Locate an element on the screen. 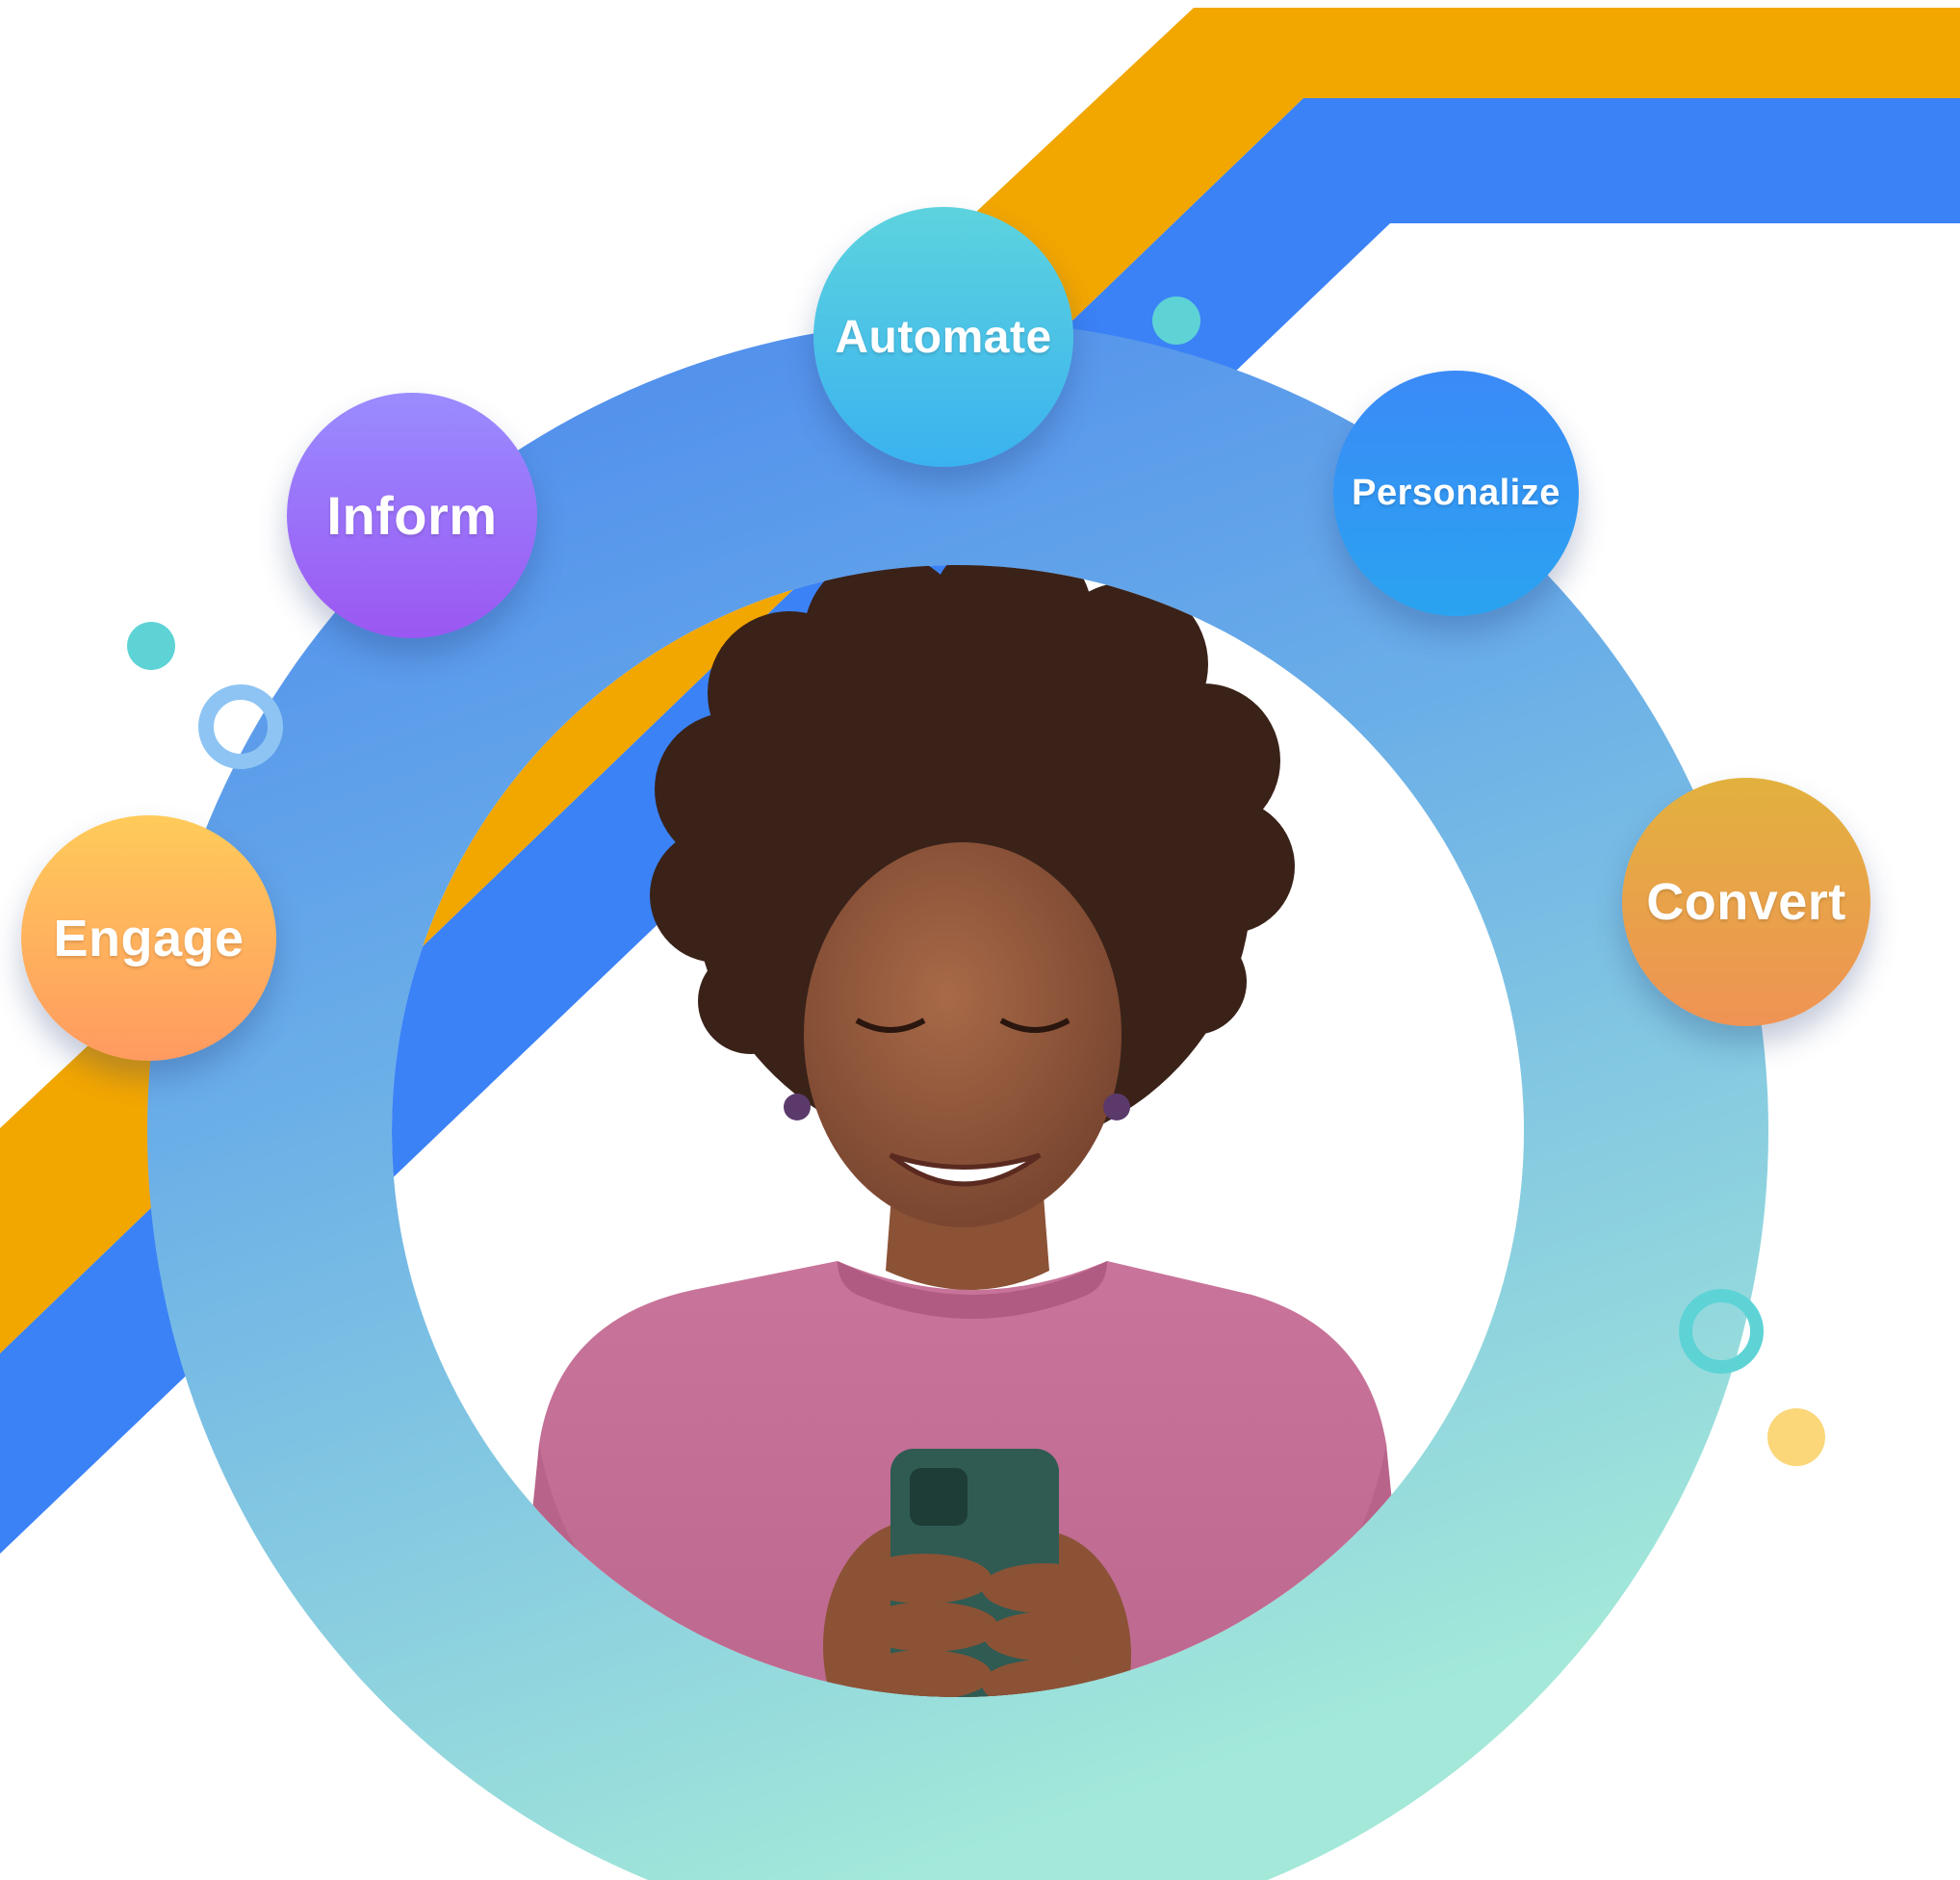 This screenshot has width=1960, height=1880. engage-bubble: Engage is located at coordinates (149, 938).